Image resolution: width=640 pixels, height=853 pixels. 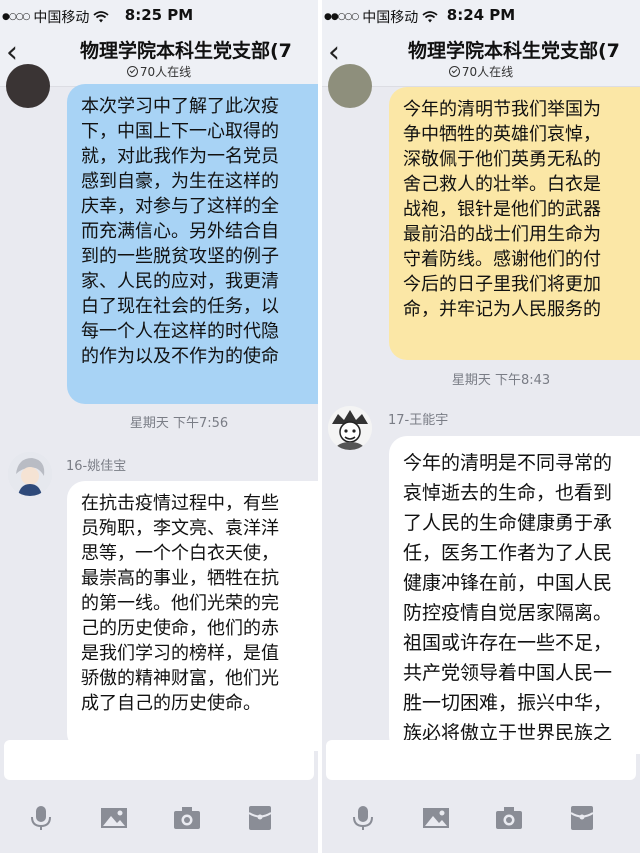 I want to click on message-line: 每一个人在这样的时代隐, so click(x=180, y=331).